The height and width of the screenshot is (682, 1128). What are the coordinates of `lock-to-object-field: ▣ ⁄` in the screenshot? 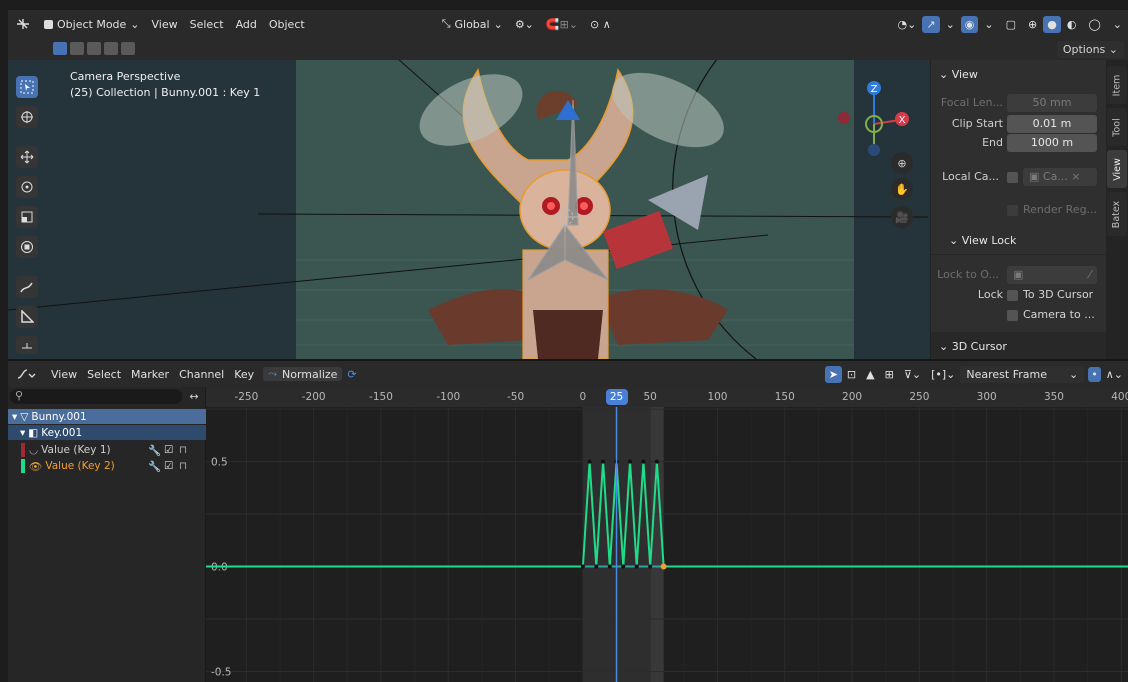 It's located at (1052, 275).